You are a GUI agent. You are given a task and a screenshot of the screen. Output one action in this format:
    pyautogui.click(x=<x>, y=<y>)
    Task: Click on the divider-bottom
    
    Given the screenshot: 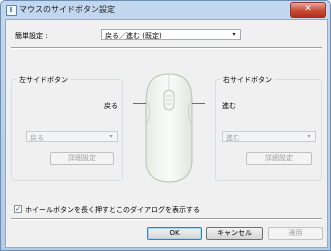 What is the action you would take?
    pyautogui.click(x=166, y=219)
    